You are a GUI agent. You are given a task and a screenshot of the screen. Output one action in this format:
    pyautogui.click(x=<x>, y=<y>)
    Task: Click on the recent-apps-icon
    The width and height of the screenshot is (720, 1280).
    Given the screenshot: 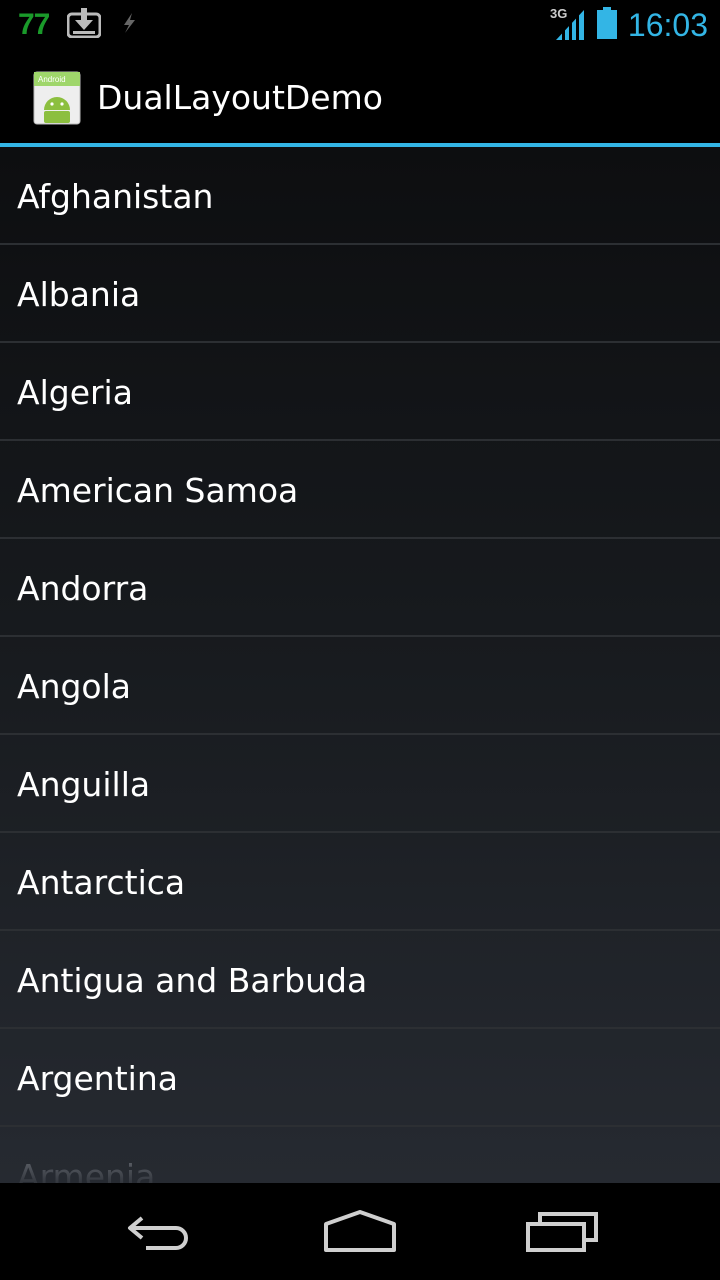 What is the action you would take?
    pyautogui.click(x=562, y=1232)
    